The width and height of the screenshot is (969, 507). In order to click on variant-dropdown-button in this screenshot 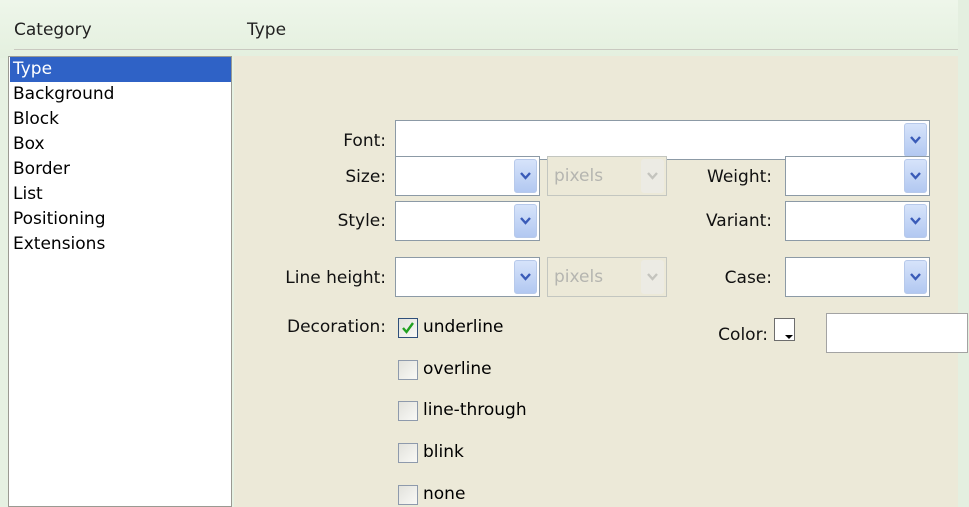, I will do `click(915, 221)`.